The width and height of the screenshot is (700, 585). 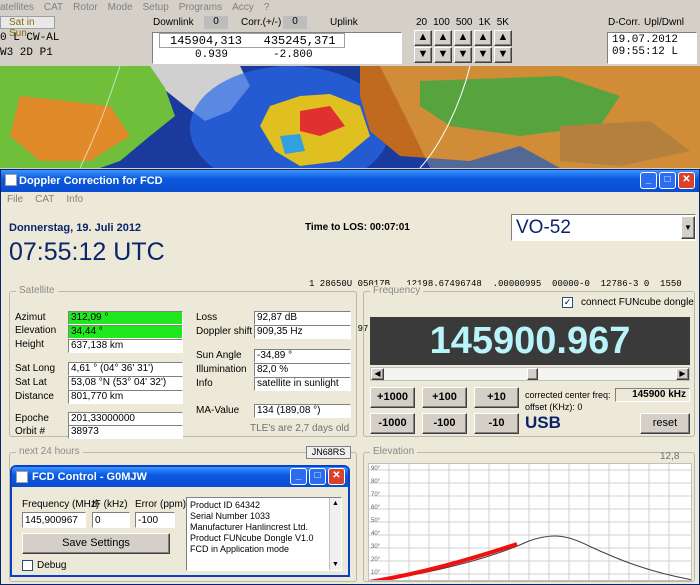 I want to click on scroll-down-icon: ▼, so click(x=335, y=564).